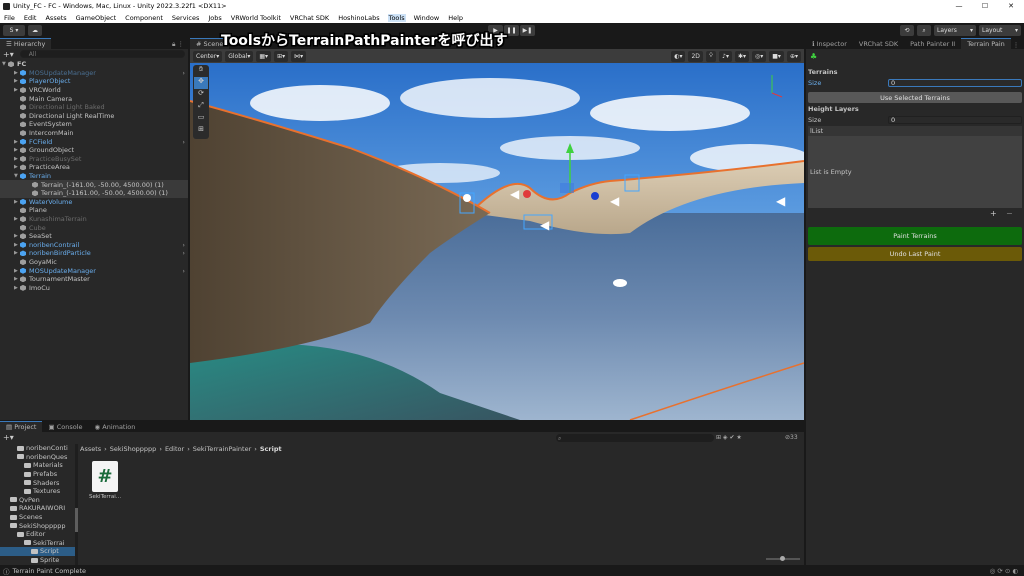 The width and height of the screenshot is (1024, 576). I want to click on hierarchy-item: Plane, so click(94, 210).